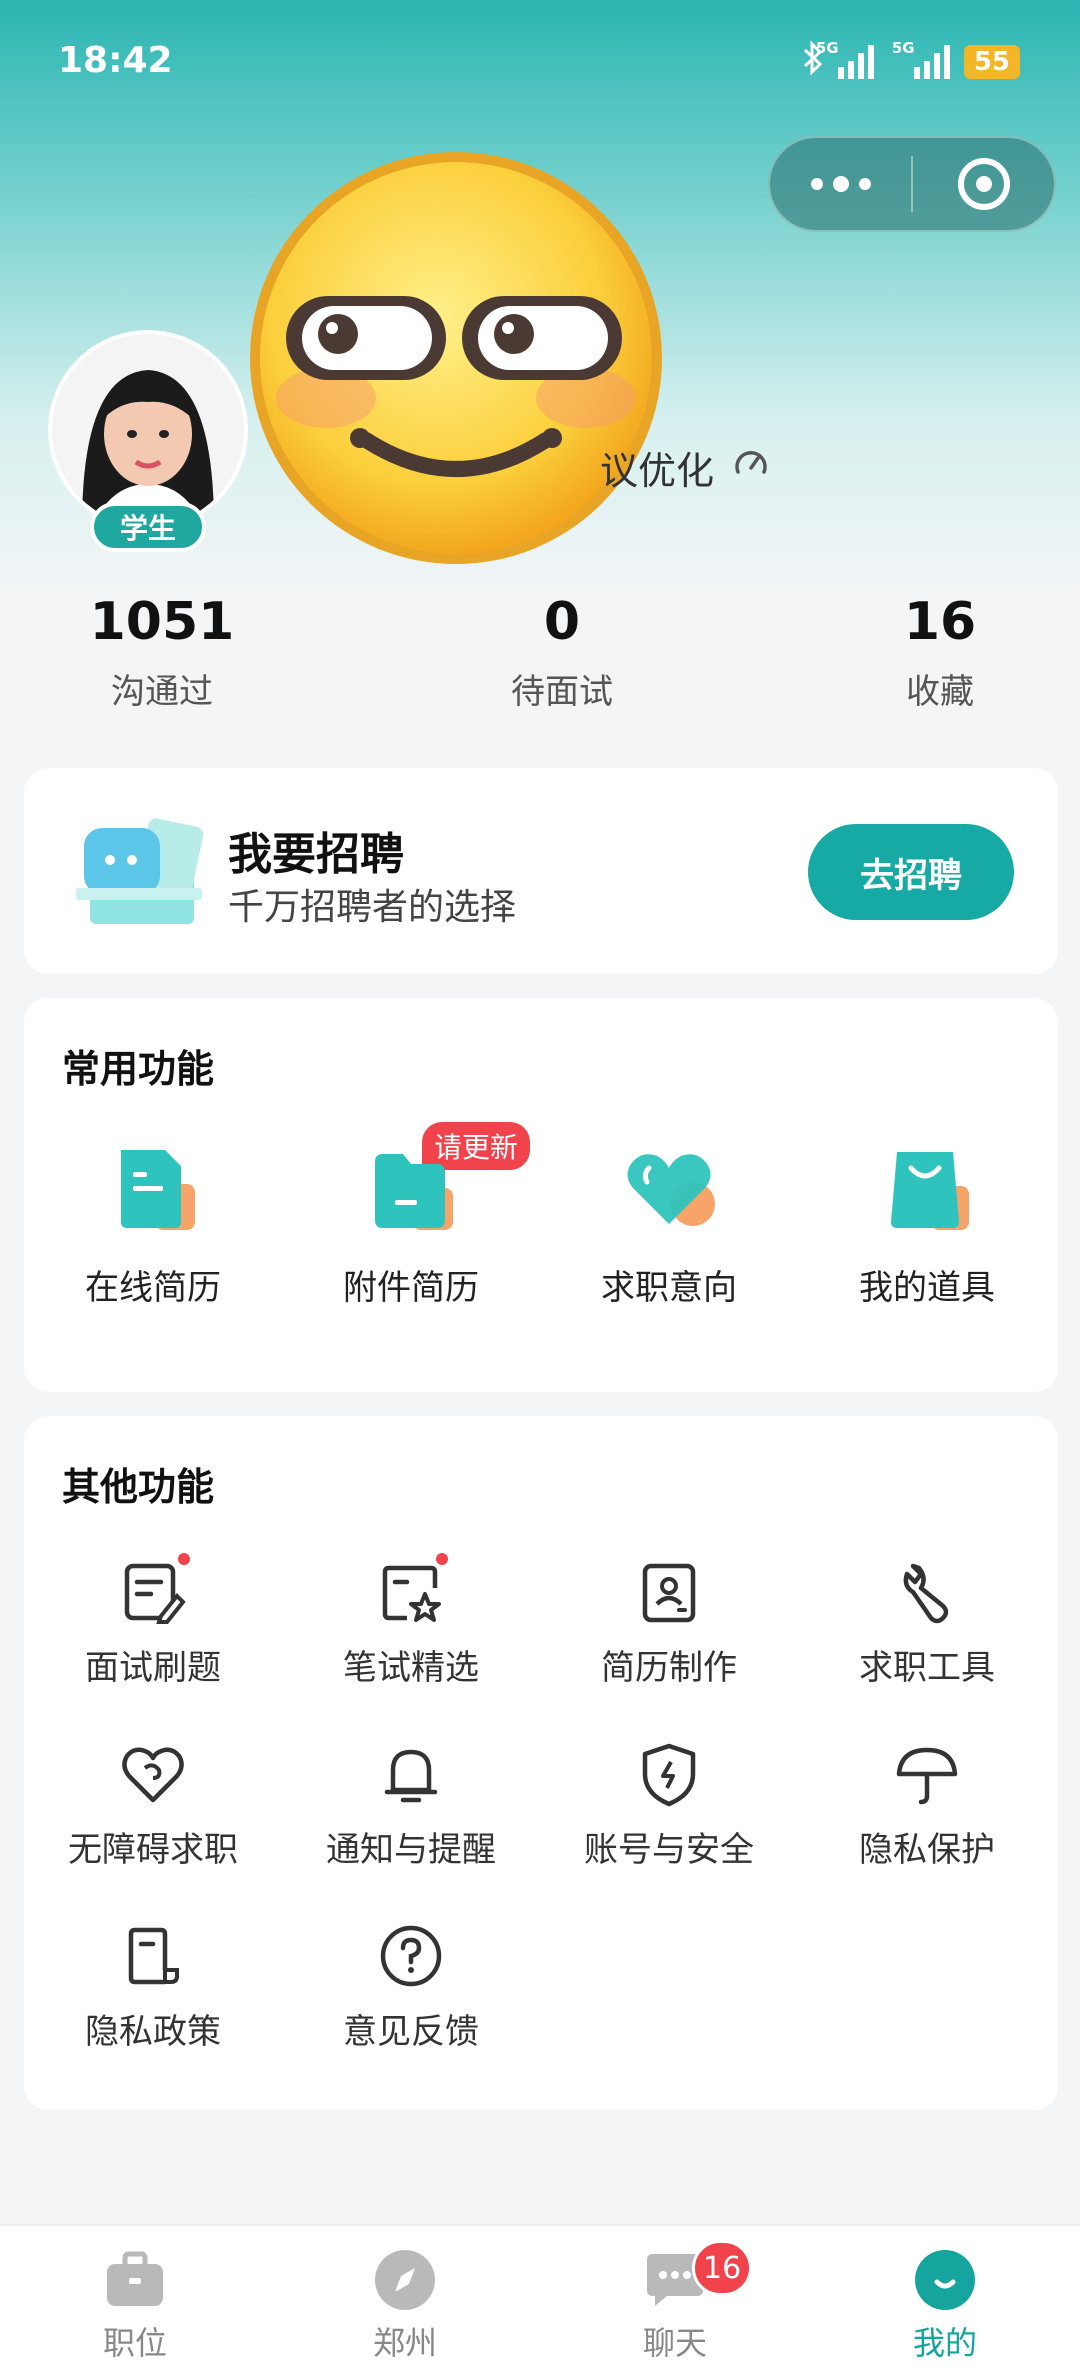  Describe the element at coordinates (411, 2032) in the screenshot. I see `grid-label: 意见反馈` at that location.